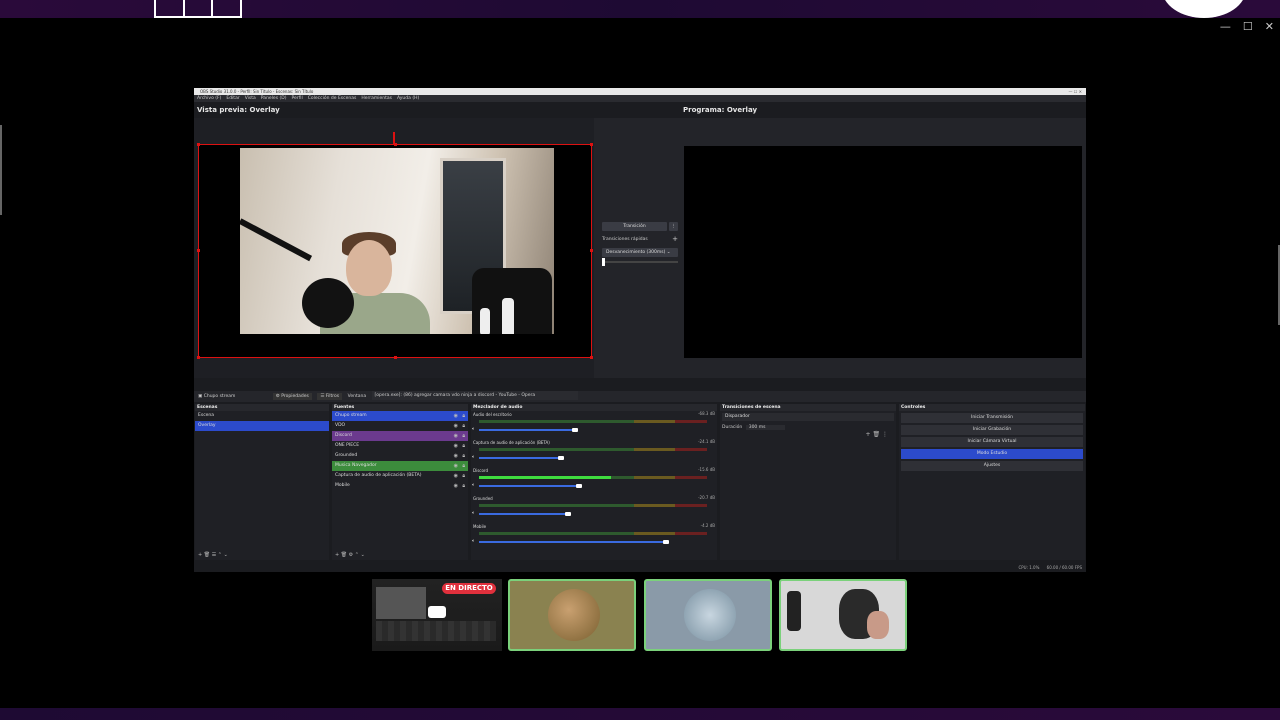 The width and height of the screenshot is (1280, 720). I want to click on scenes-toolbar: + 🗑 ☰ ⌃ ⌄, so click(213, 555).